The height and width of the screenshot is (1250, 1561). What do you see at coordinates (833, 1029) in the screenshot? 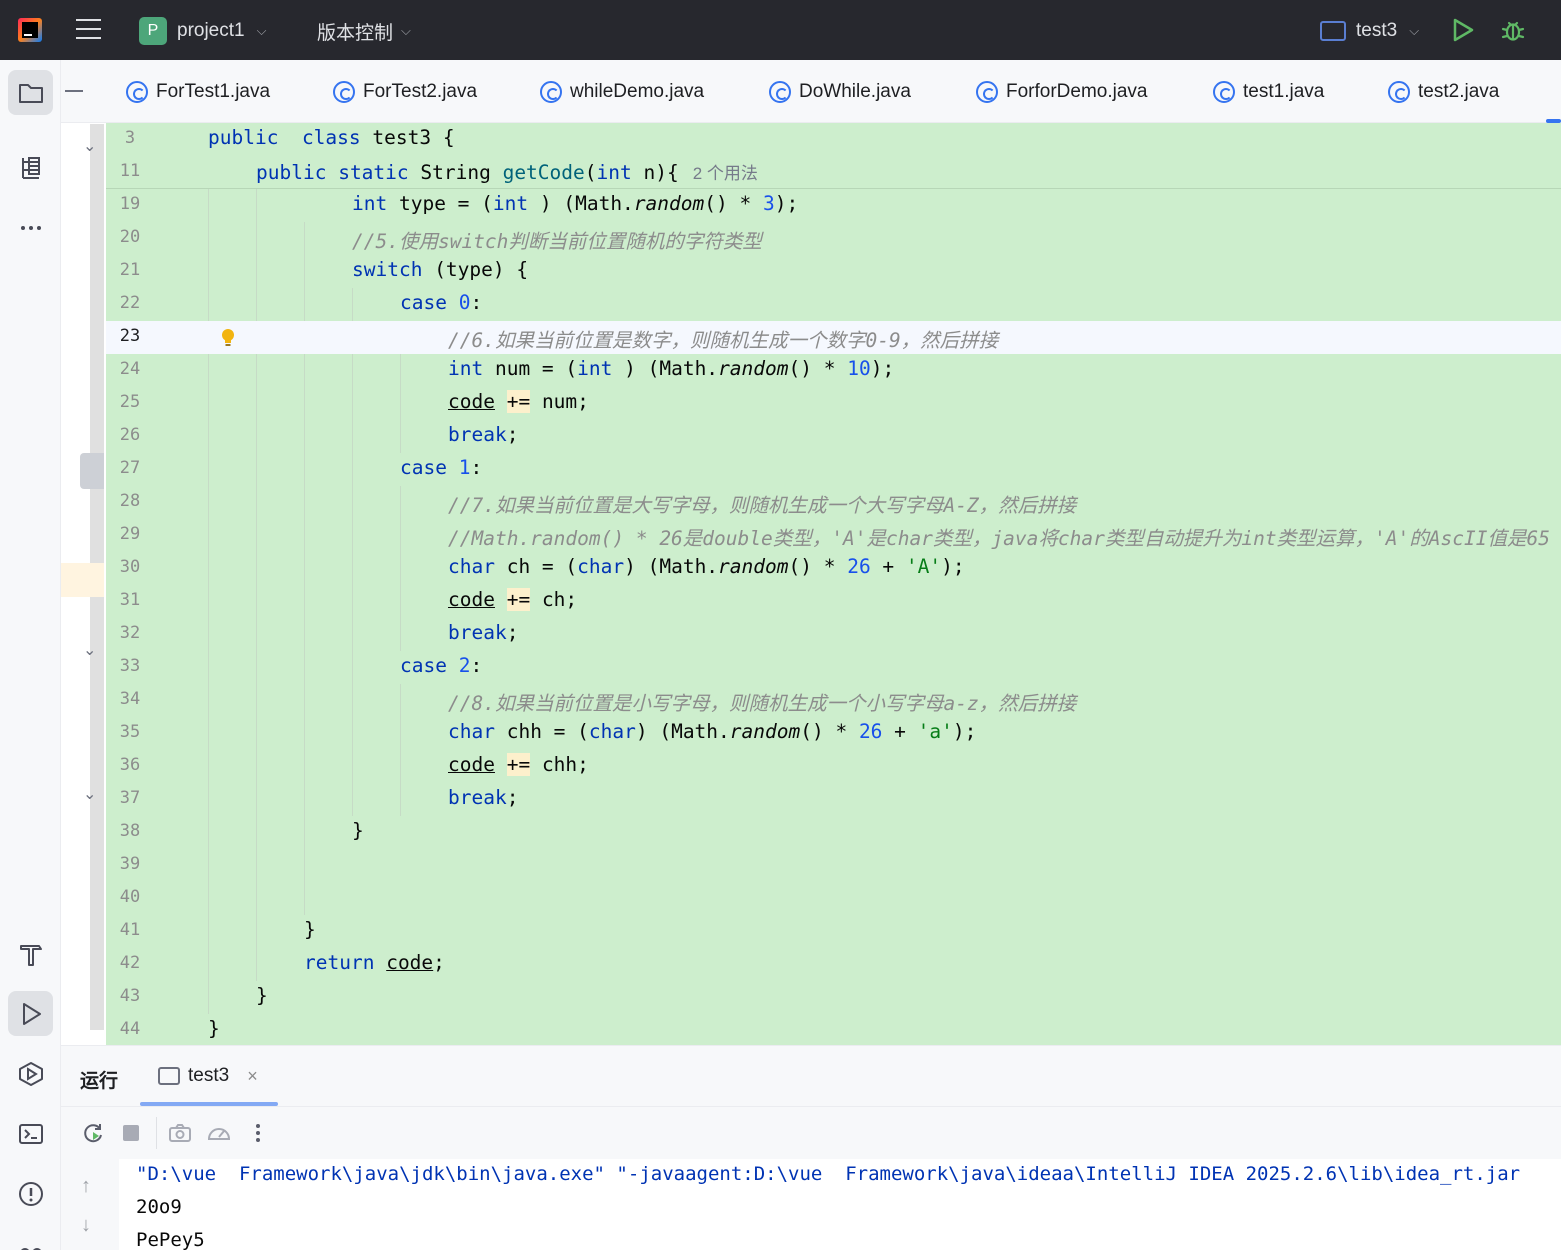
I see `code-line: 44}` at bounding box center [833, 1029].